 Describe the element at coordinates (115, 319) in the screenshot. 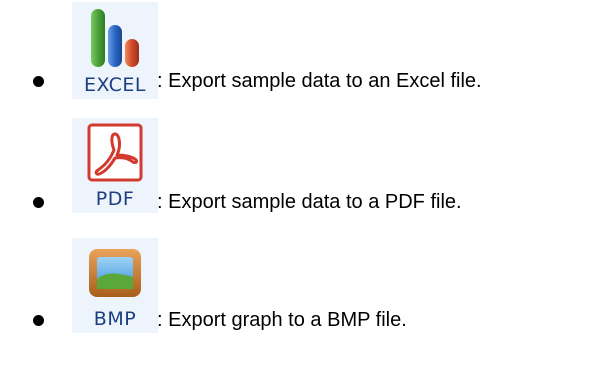

I see `bmp-button-label: BMP` at that location.